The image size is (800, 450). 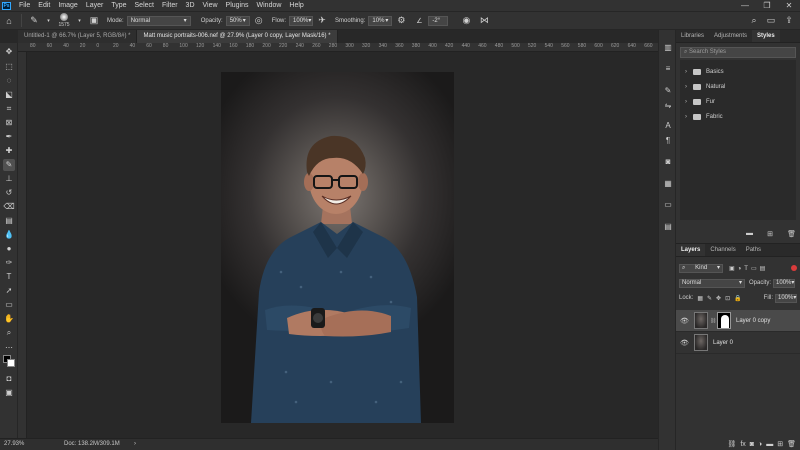 I want to click on tab-untitled-1: Untitled-1 @ 66.7% (Layer 5, RGB/8#) *, so click(x=78, y=36).